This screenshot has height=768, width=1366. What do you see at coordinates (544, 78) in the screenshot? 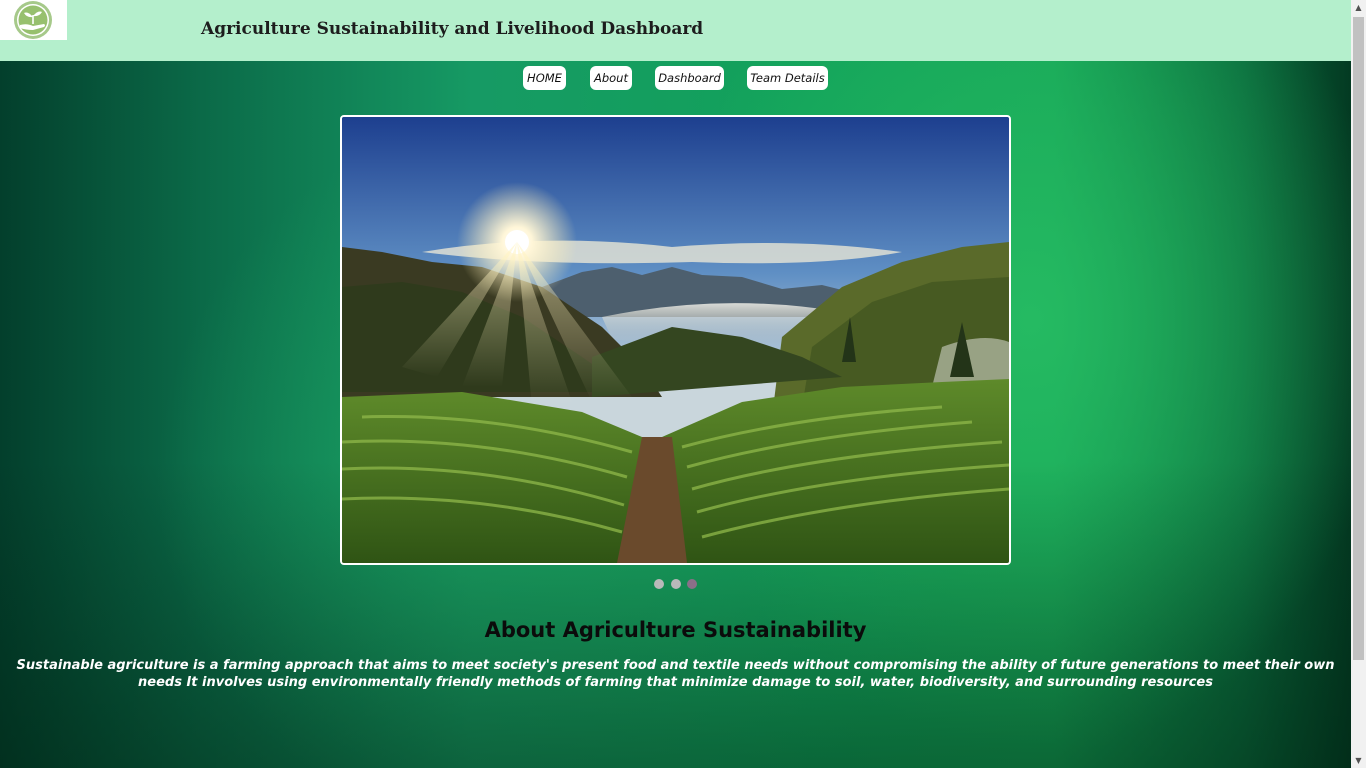
I see `nav-home-button: HOME` at bounding box center [544, 78].